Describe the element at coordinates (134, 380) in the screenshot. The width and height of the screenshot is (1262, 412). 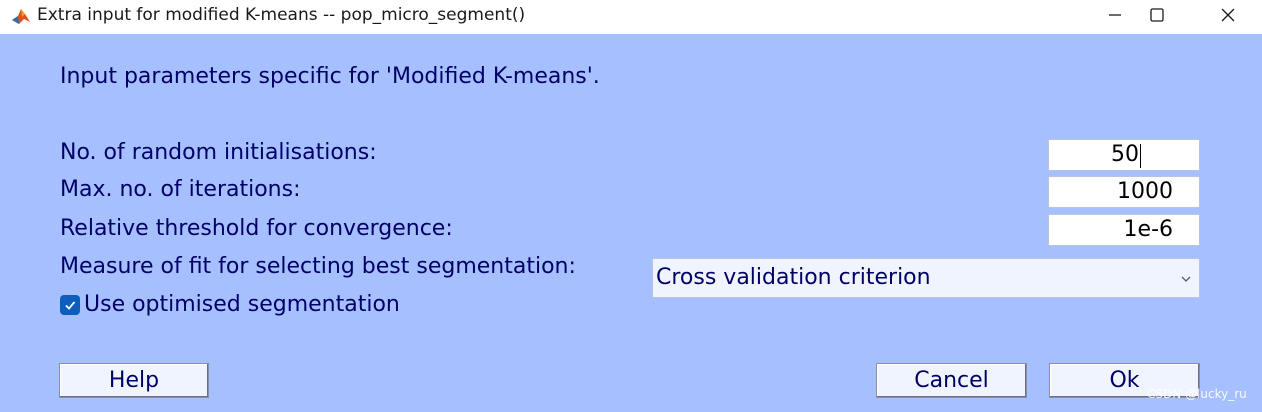
I see `help-button: Help` at that location.